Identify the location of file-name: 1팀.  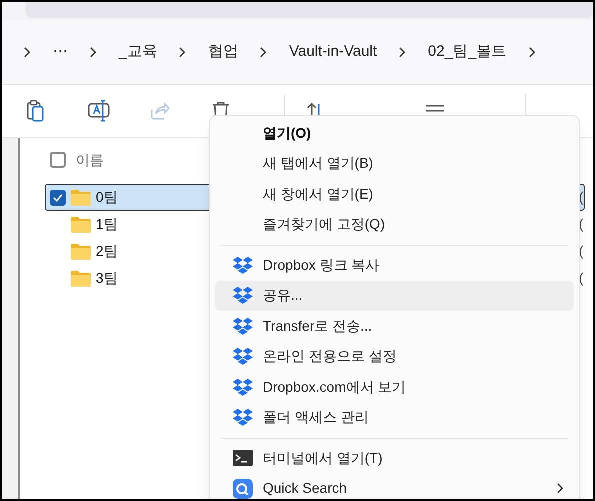
(107, 224).